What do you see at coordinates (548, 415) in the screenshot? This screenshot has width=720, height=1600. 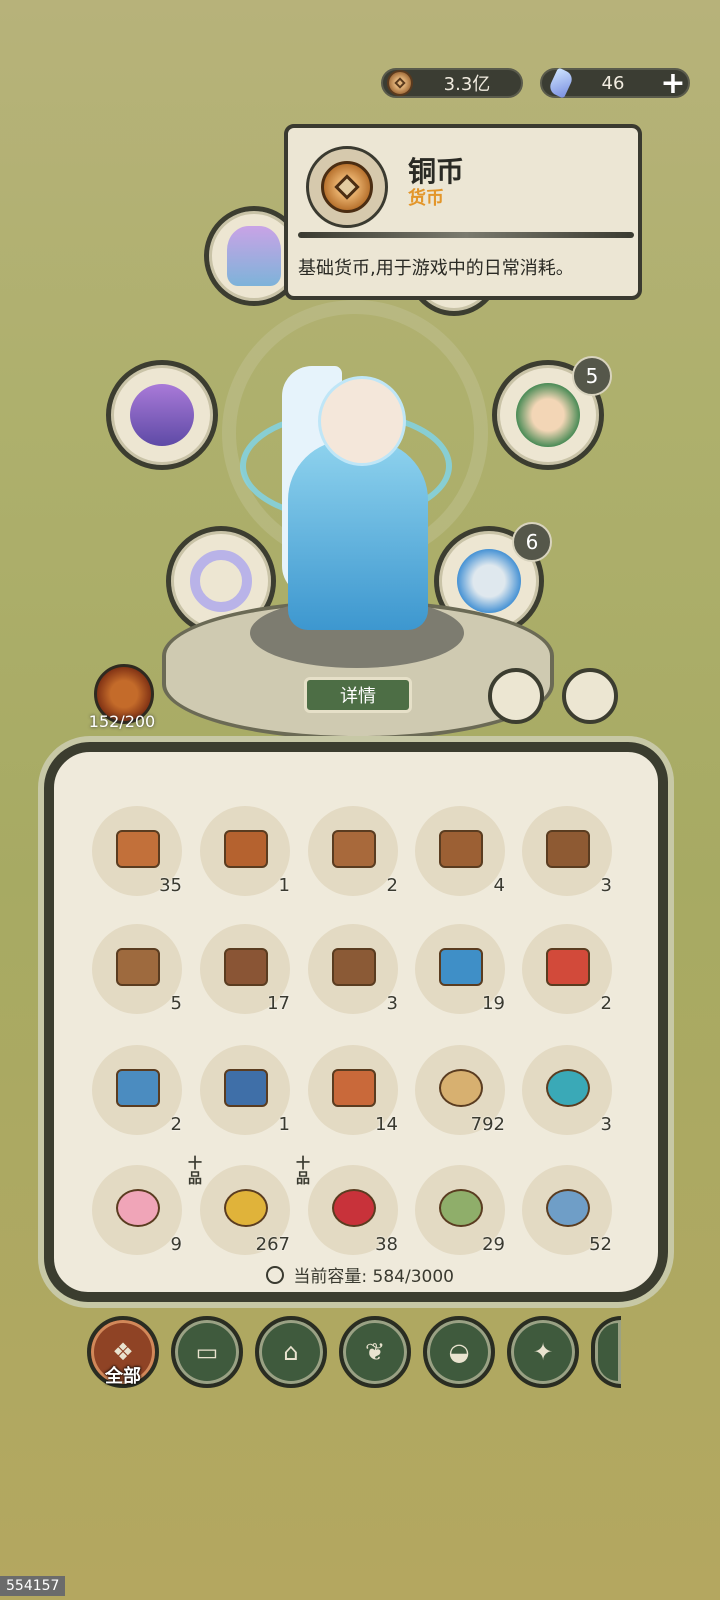 I see `companion-portrait-icon` at bounding box center [548, 415].